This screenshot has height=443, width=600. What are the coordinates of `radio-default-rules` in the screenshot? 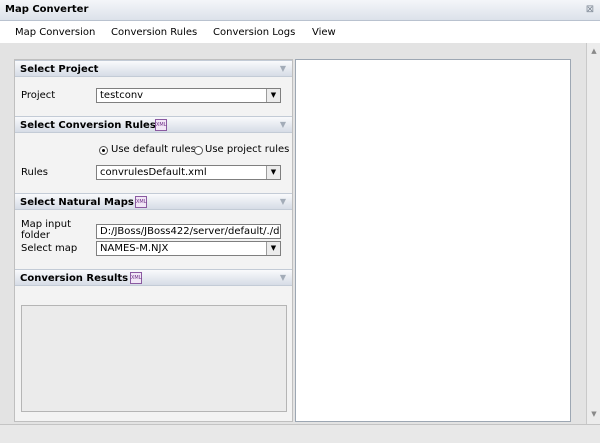 It's located at (103, 150).